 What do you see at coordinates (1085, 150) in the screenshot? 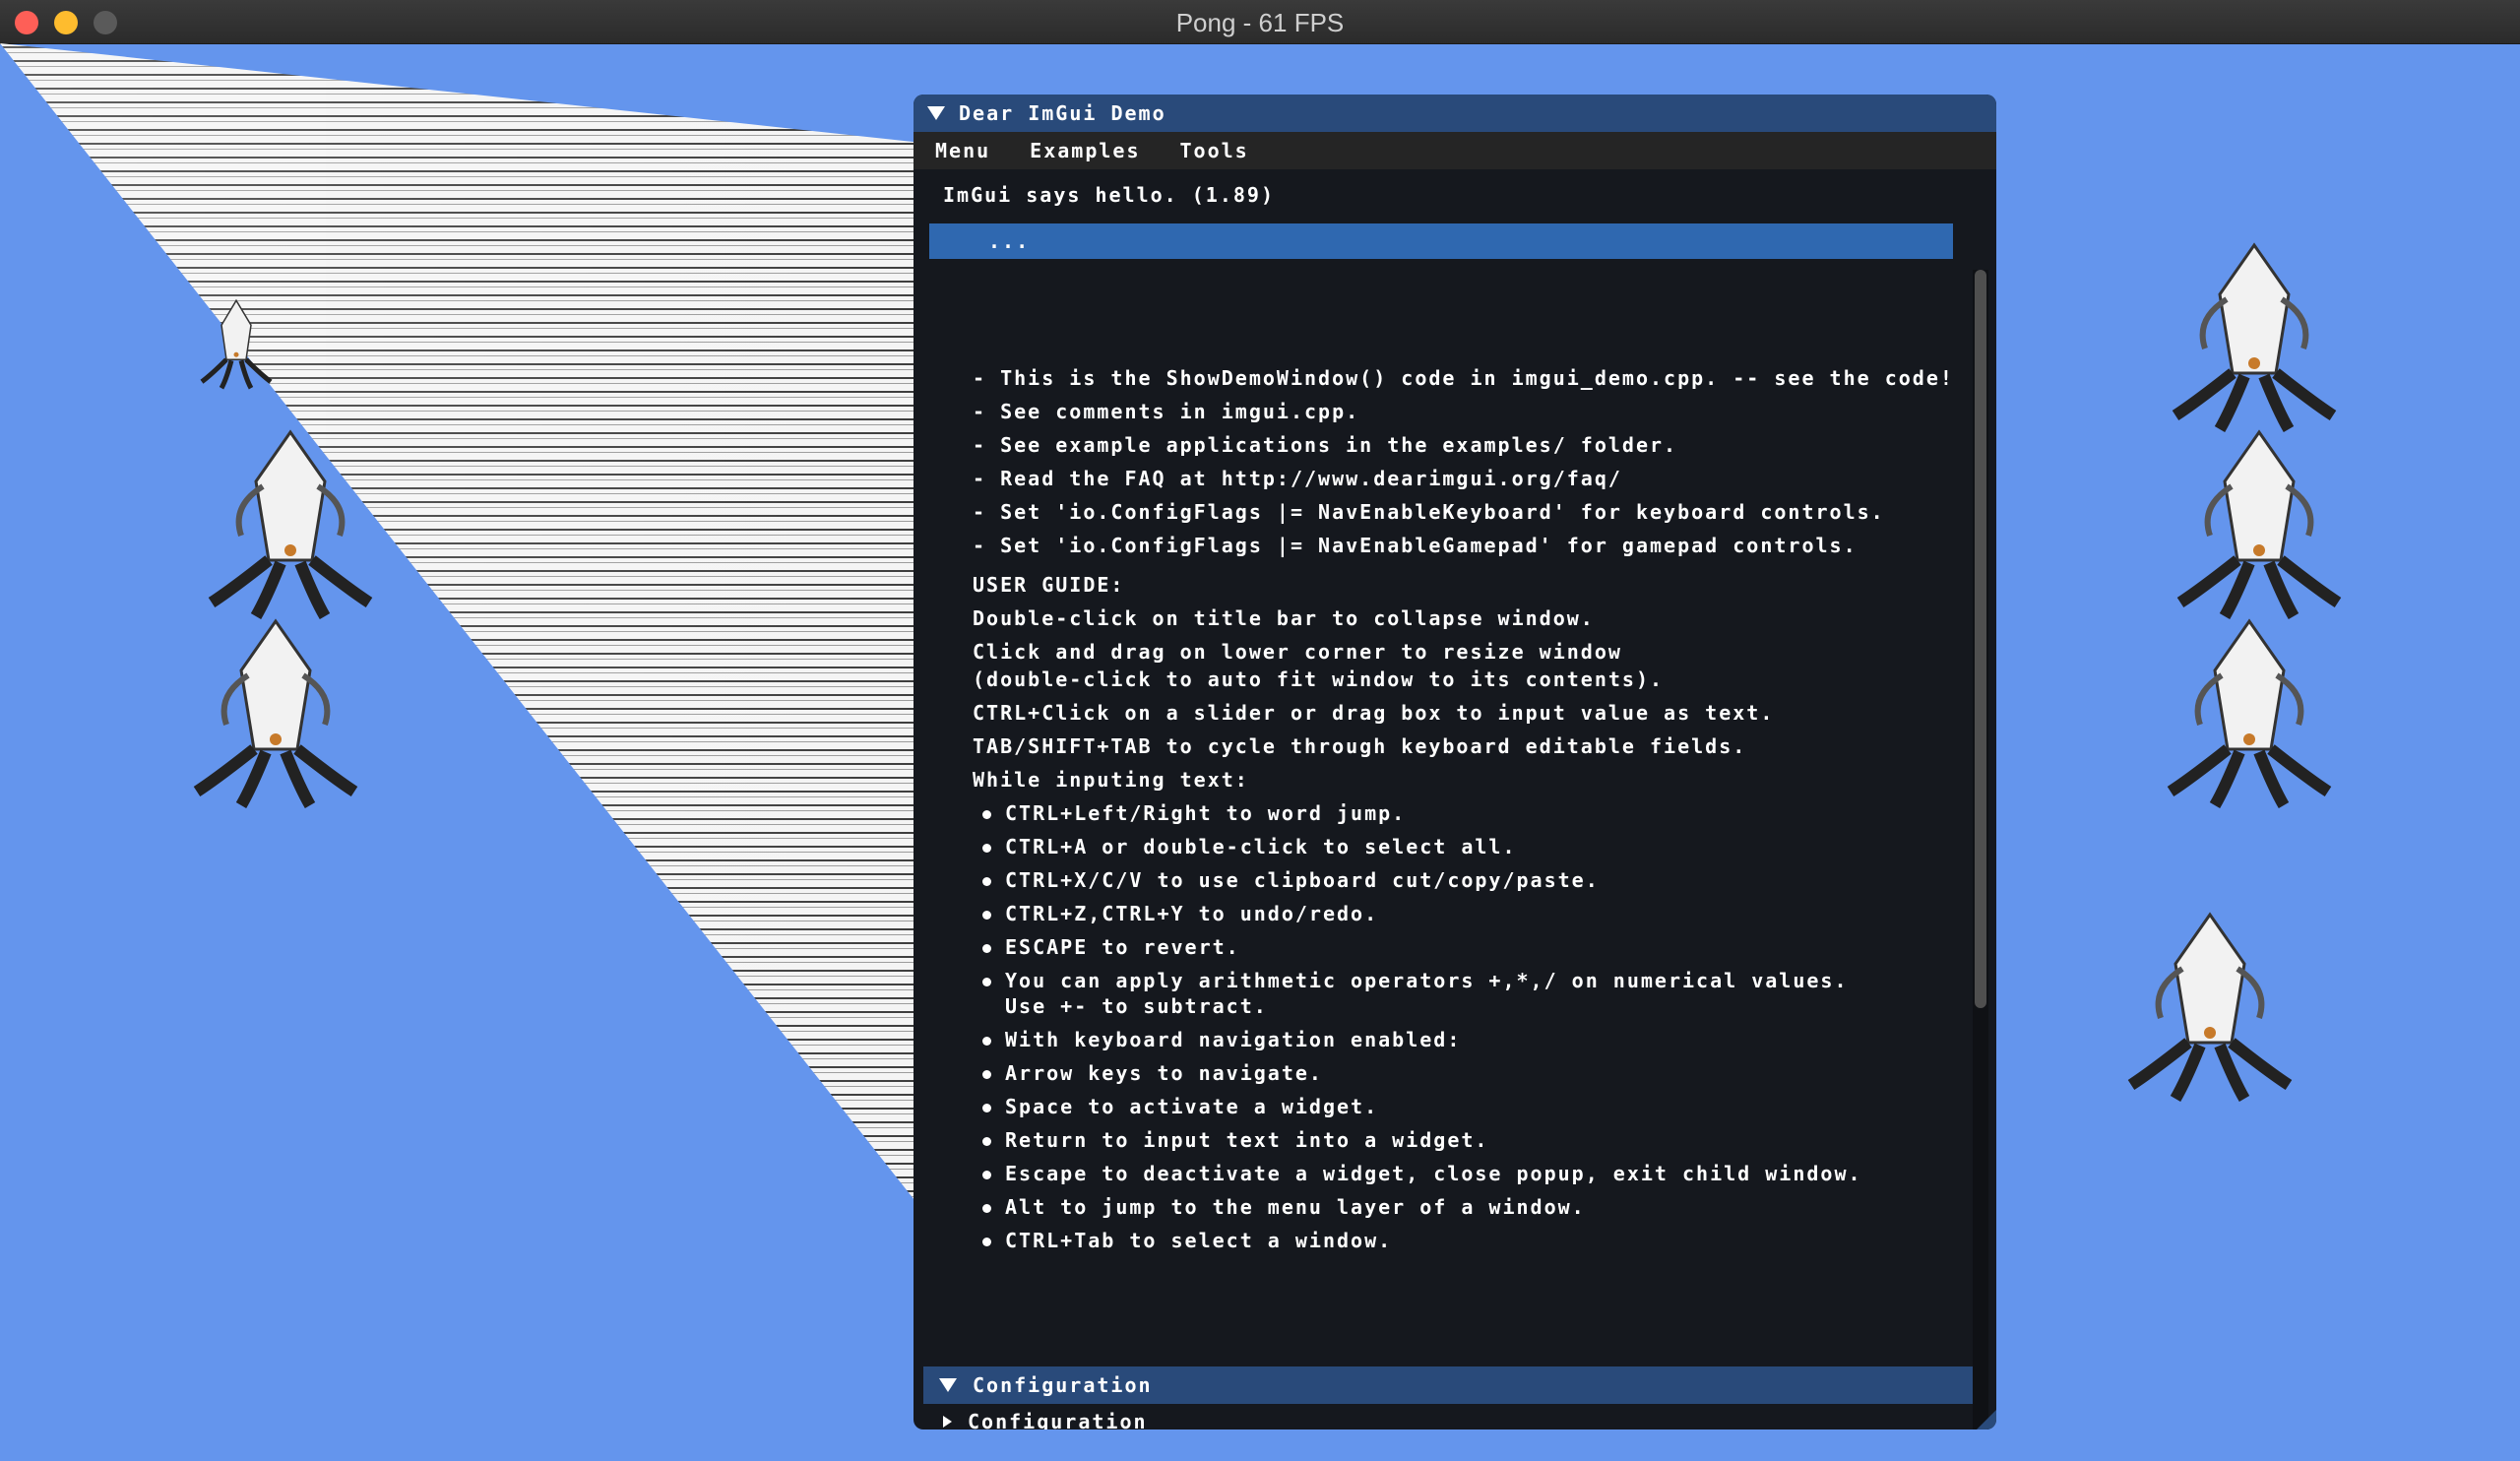
I see `menu-item-examples: Examples` at bounding box center [1085, 150].